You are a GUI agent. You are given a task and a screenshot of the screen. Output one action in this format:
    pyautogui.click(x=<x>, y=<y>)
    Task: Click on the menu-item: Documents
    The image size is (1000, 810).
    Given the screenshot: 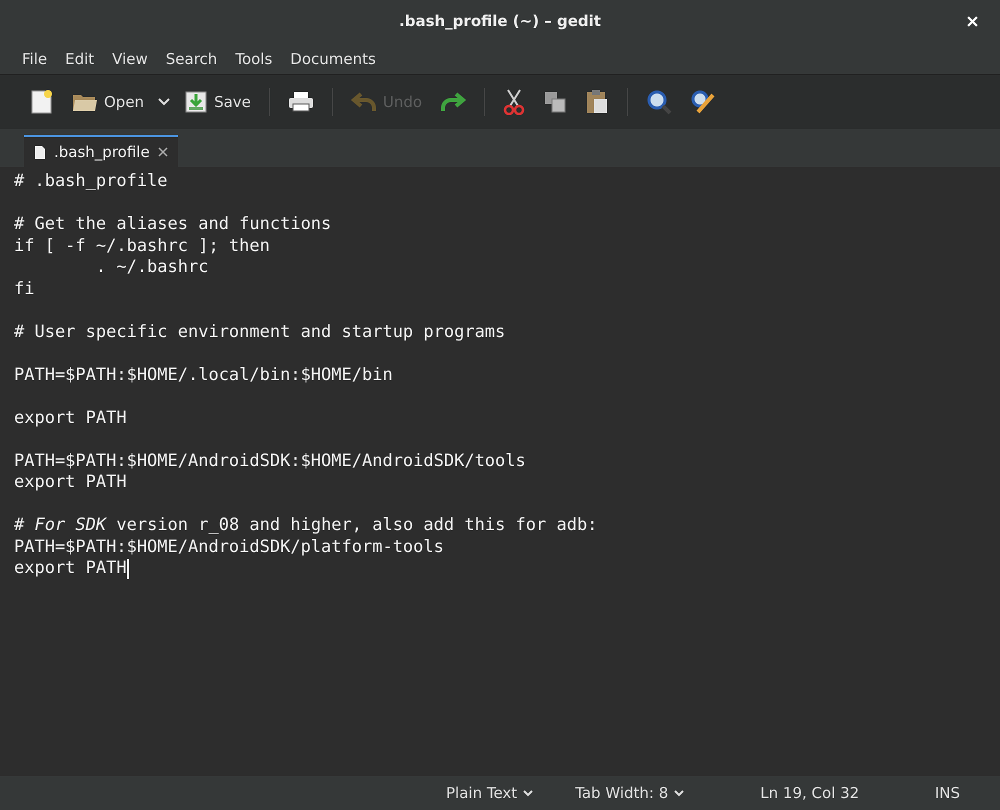 What is the action you would take?
    pyautogui.click(x=333, y=59)
    